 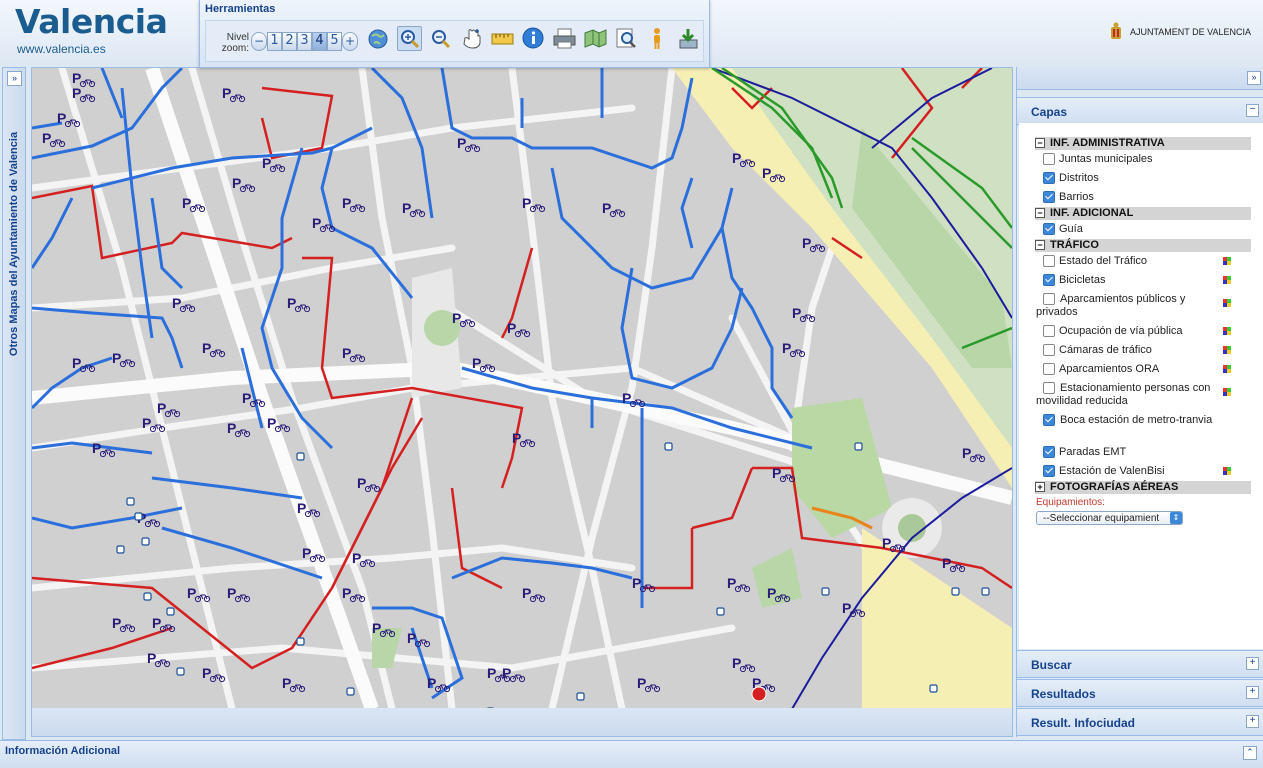 What do you see at coordinates (289, 41) in the screenshot?
I see `zoom-level-2-button: 2` at bounding box center [289, 41].